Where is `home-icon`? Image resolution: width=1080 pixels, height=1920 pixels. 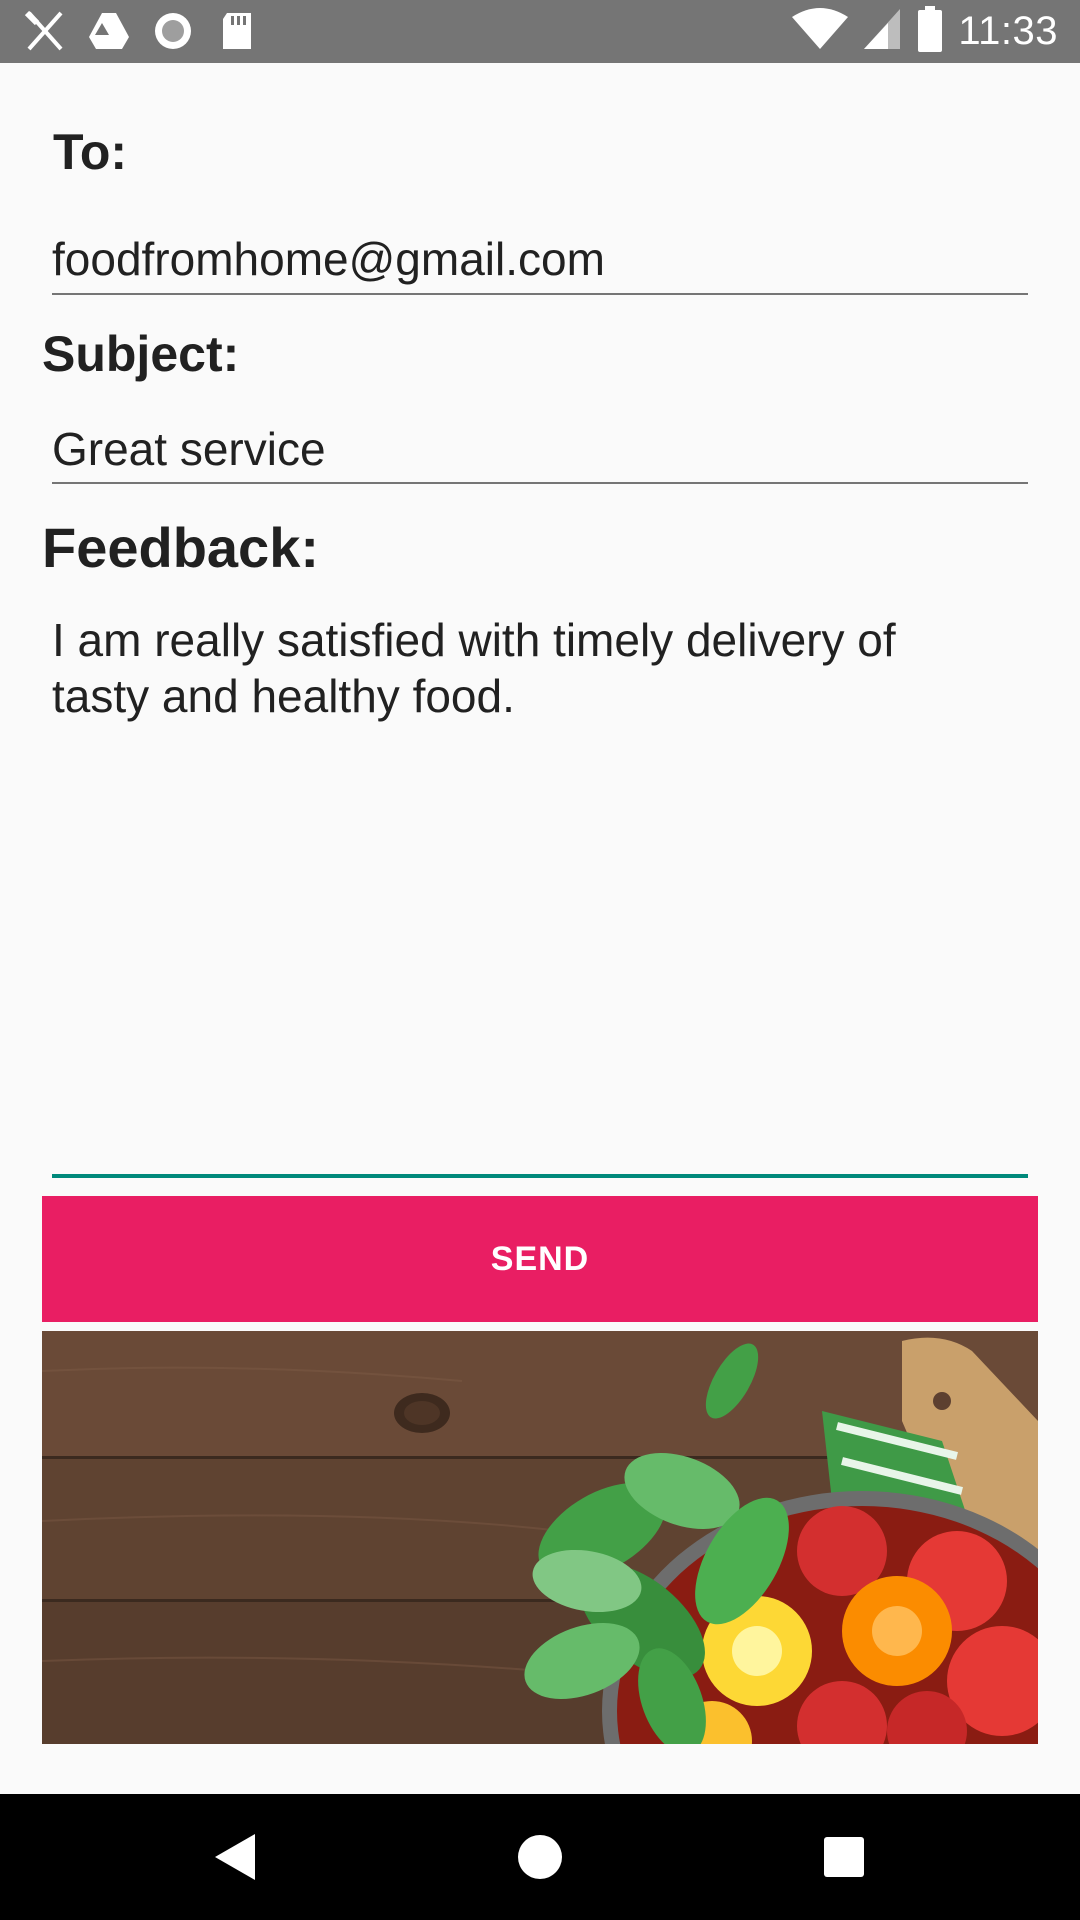
home-icon is located at coordinates (540, 1857).